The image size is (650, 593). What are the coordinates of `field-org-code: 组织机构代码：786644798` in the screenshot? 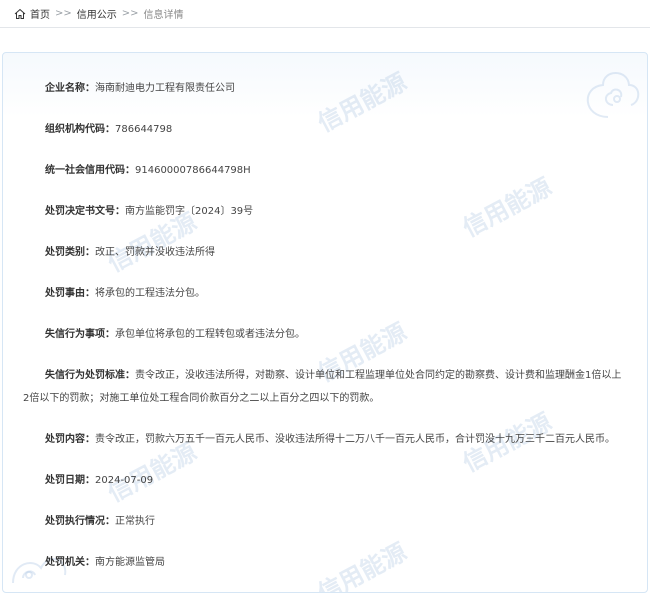 It's located at (109, 129).